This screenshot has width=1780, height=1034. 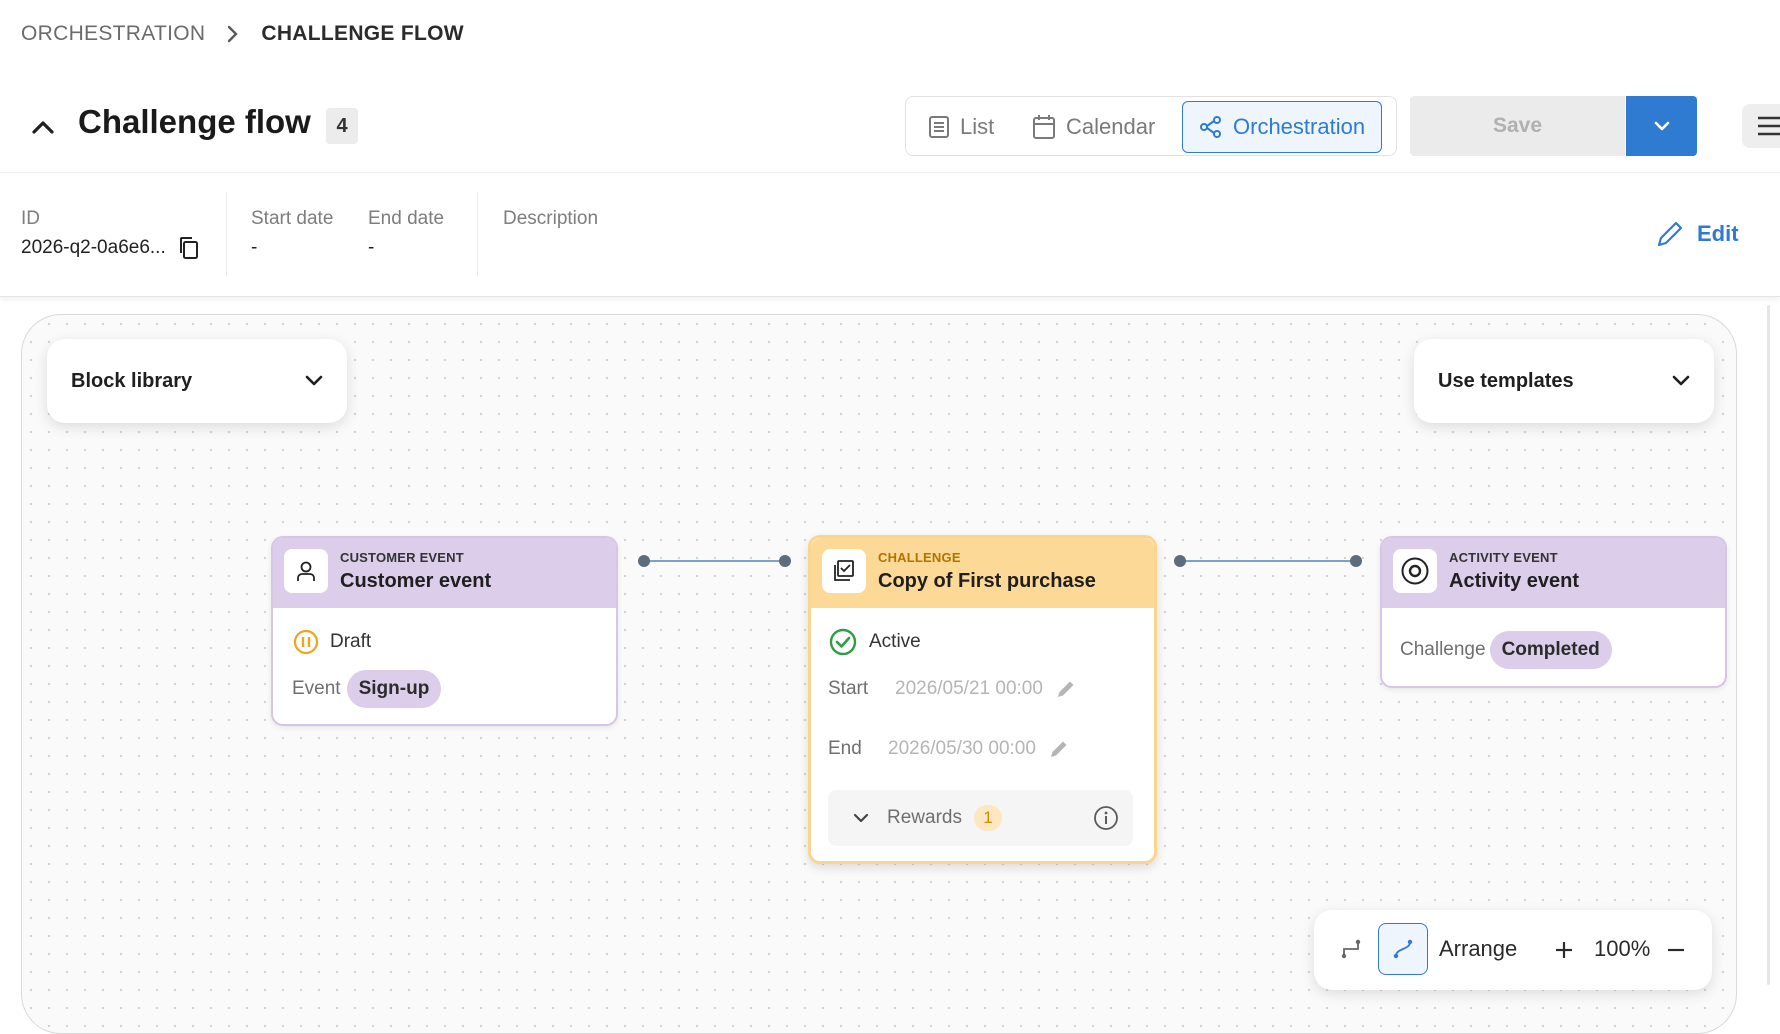 I want to click on edit-button: Edit, so click(x=1697, y=234).